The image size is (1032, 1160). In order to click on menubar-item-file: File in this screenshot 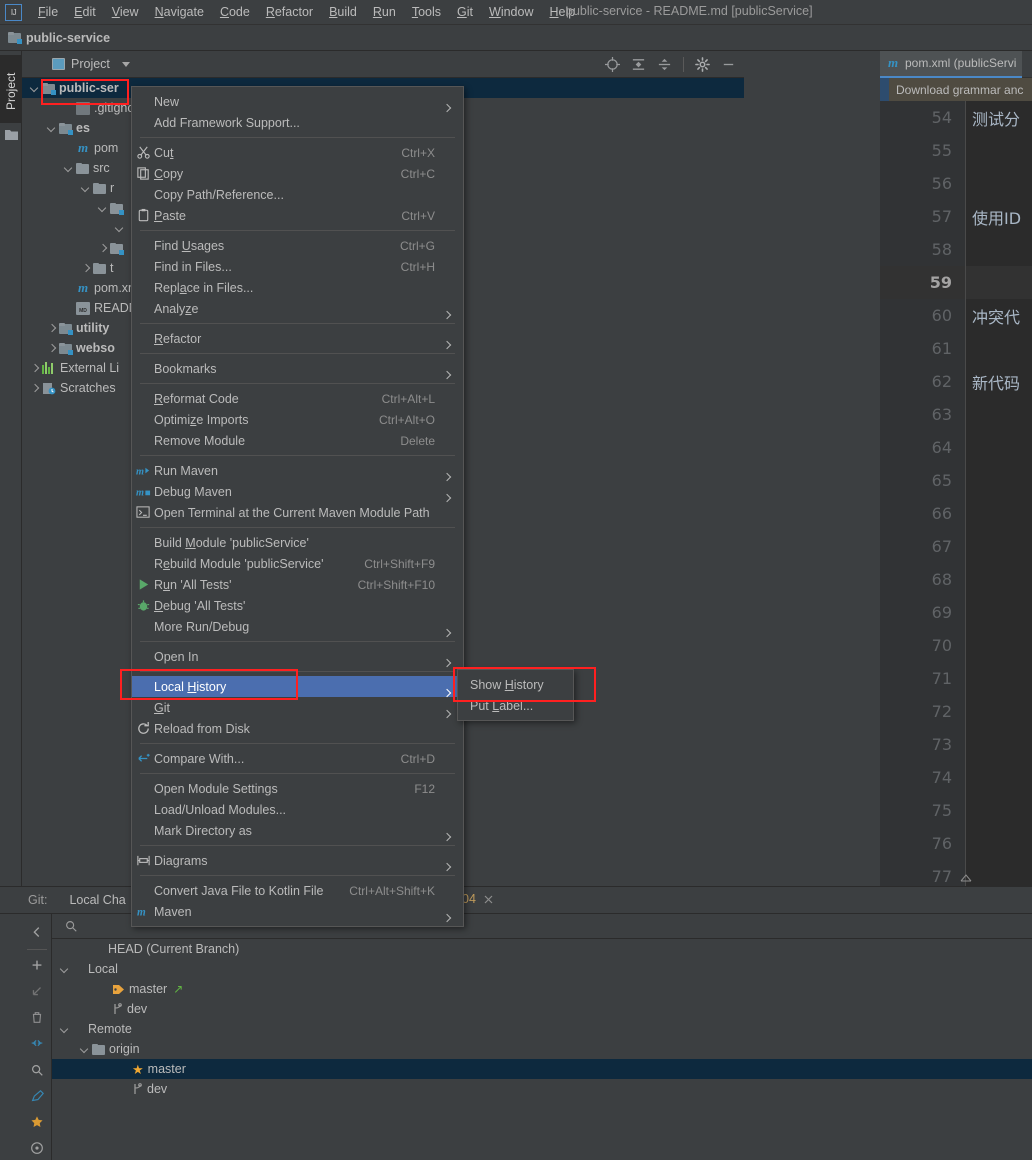, I will do `click(48, 12)`.